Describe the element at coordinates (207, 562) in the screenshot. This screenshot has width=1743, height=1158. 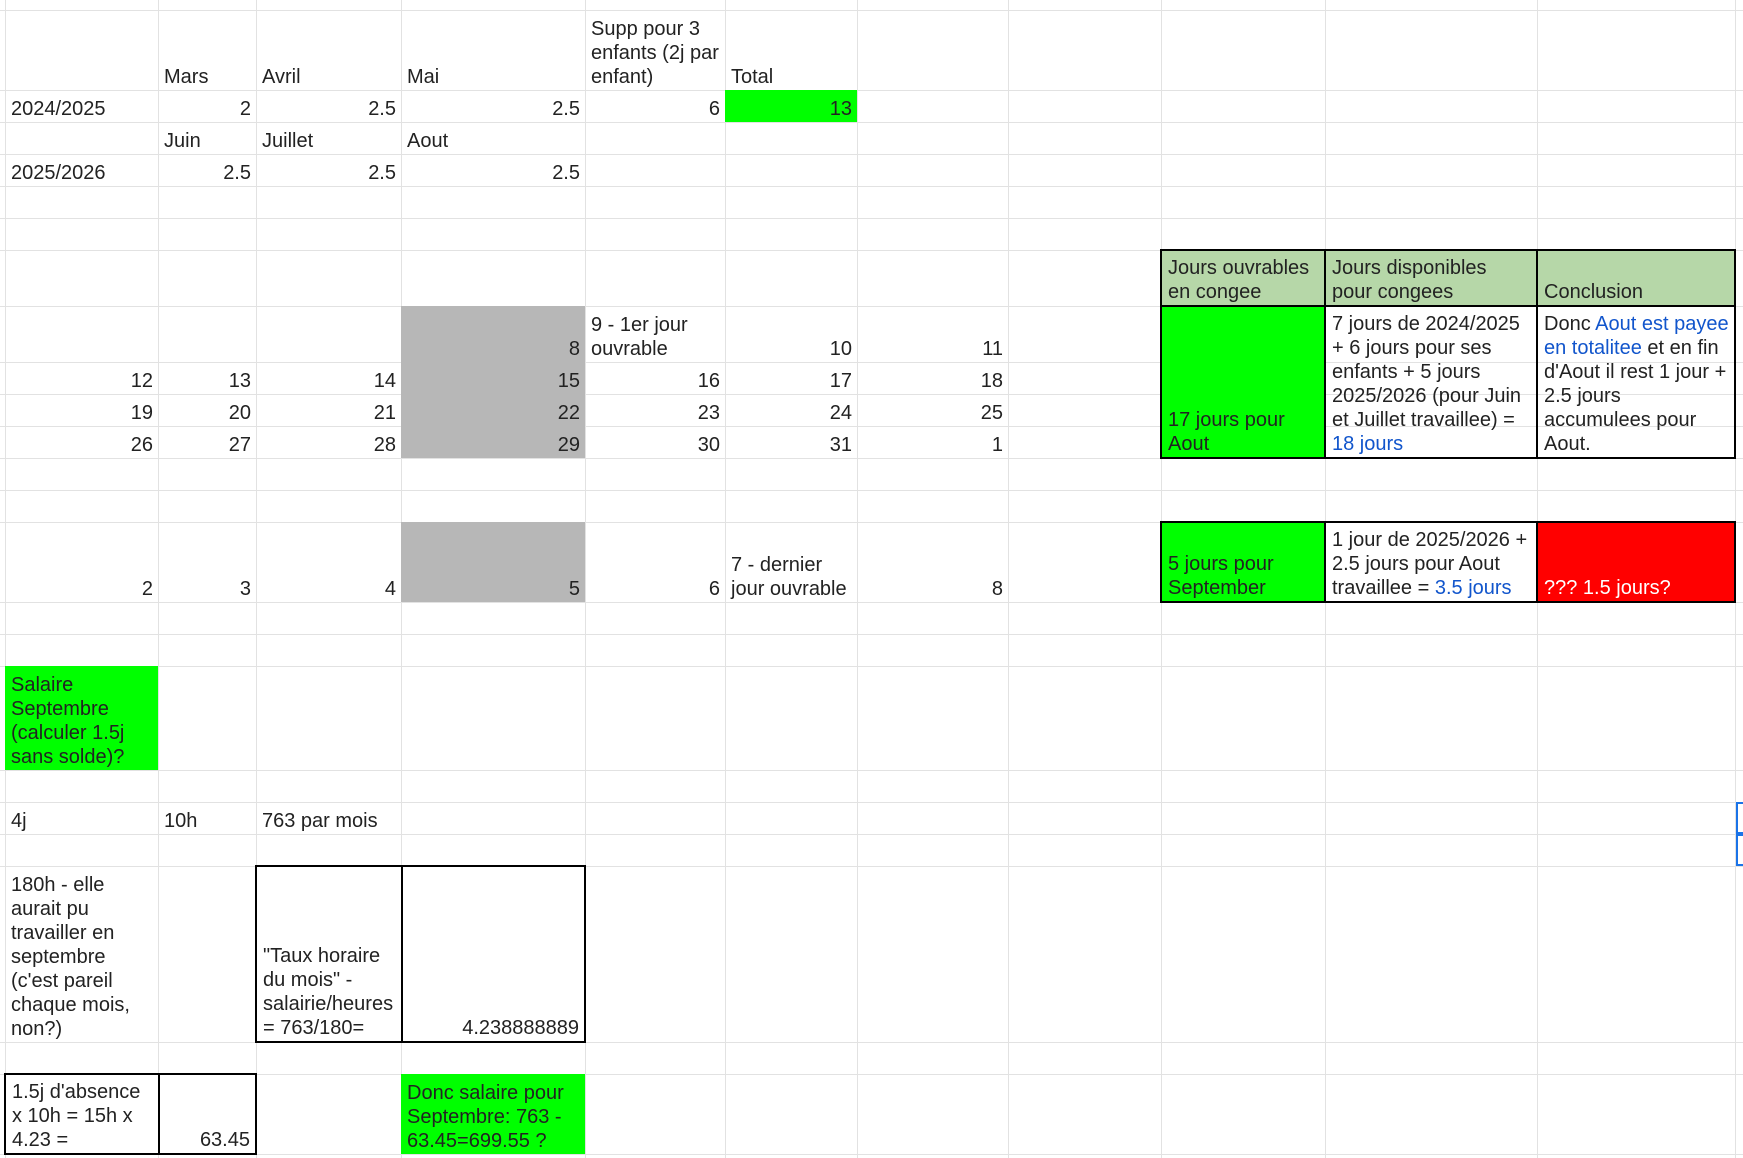
I see `cell-sep-3: 3` at that location.